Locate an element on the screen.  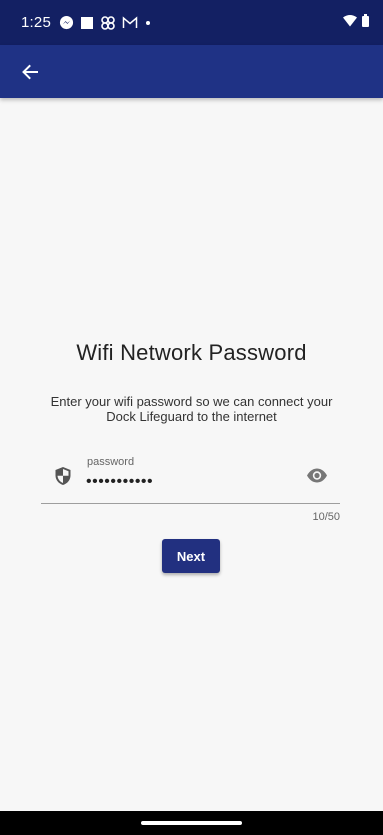
system-icons is located at coordinates (356, 22).